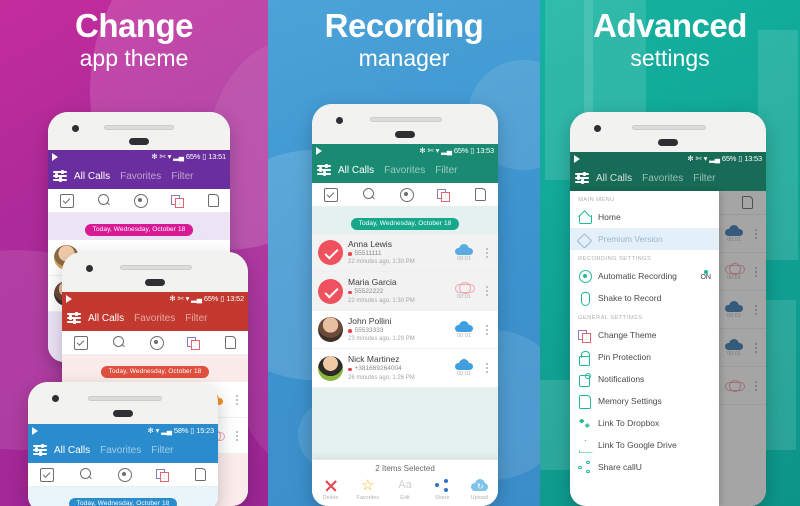  What do you see at coordinates (644, 401) in the screenshot?
I see `drawer-item-memory-settings: Memory Settings` at bounding box center [644, 401].